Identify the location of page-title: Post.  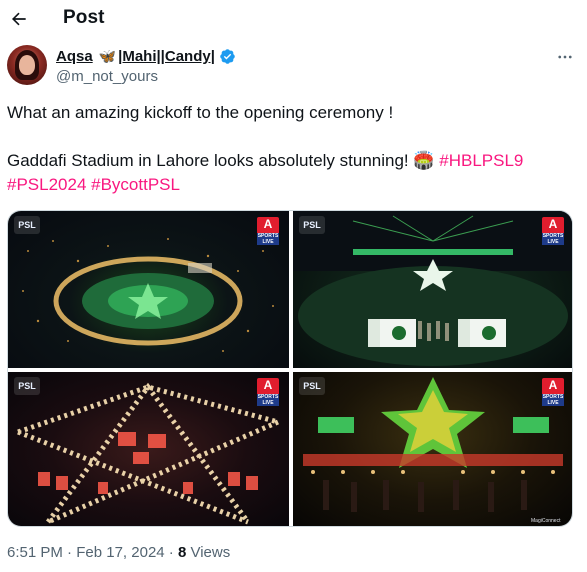
(84, 17).